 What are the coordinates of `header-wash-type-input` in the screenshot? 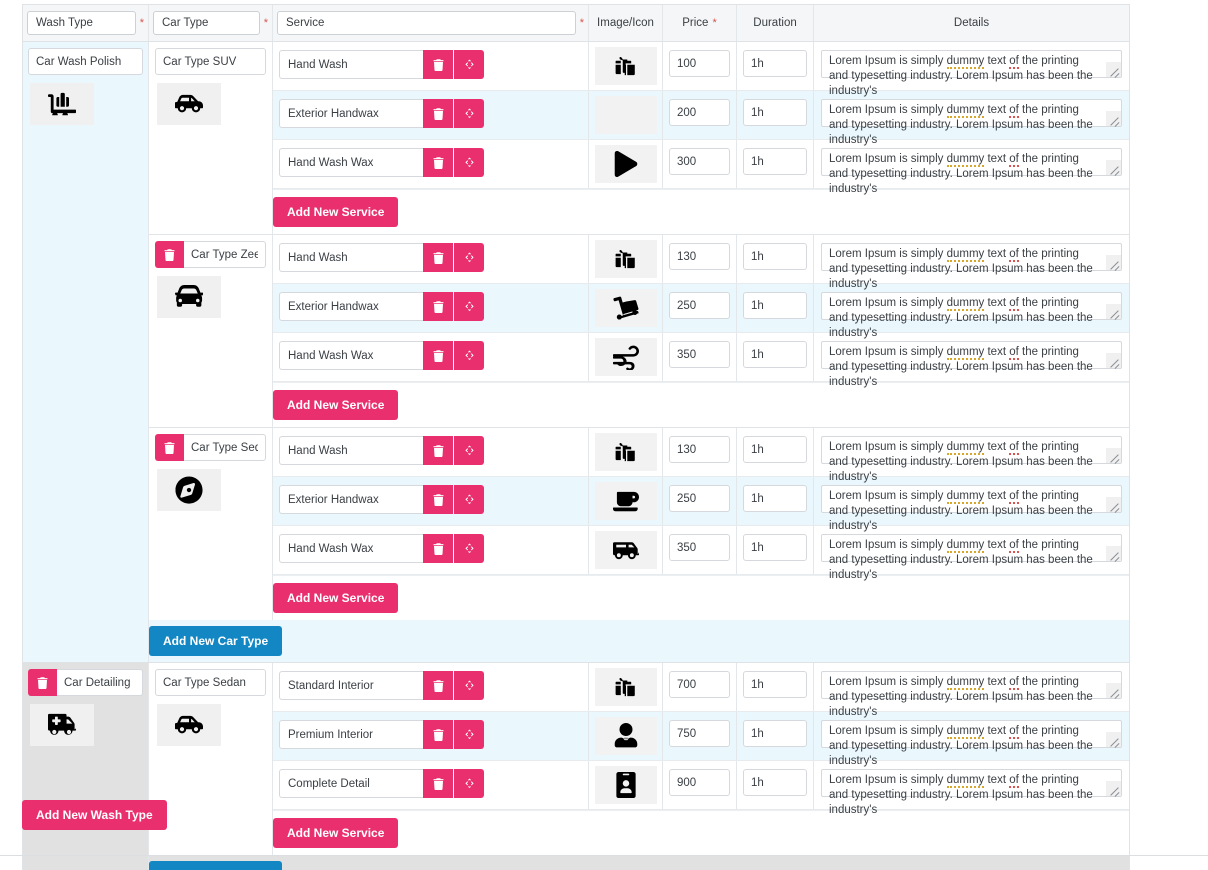 It's located at (81, 23).